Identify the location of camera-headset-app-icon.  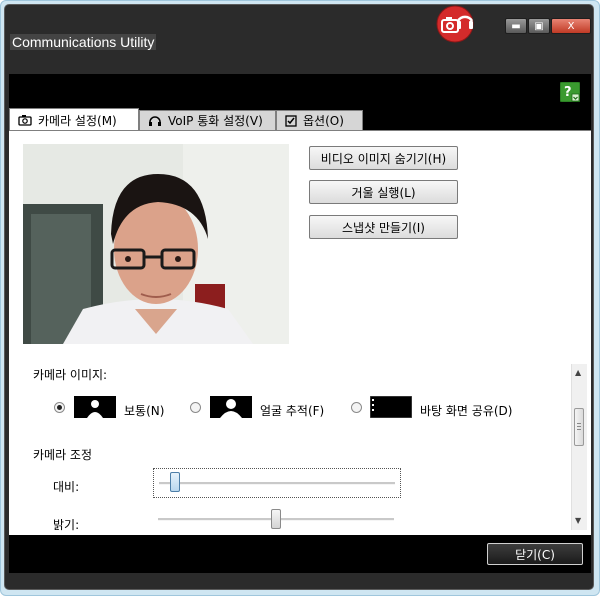
(455, 24).